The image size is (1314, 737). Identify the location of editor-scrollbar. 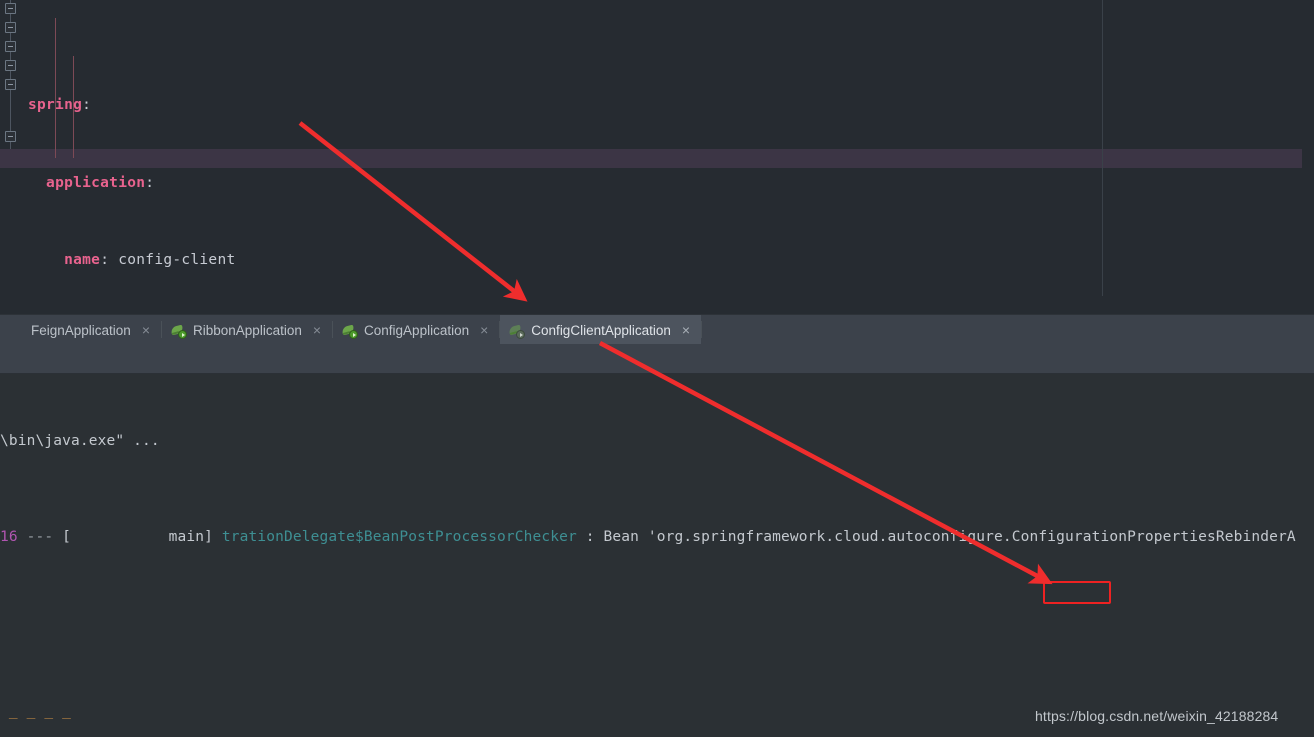
(1308, 148).